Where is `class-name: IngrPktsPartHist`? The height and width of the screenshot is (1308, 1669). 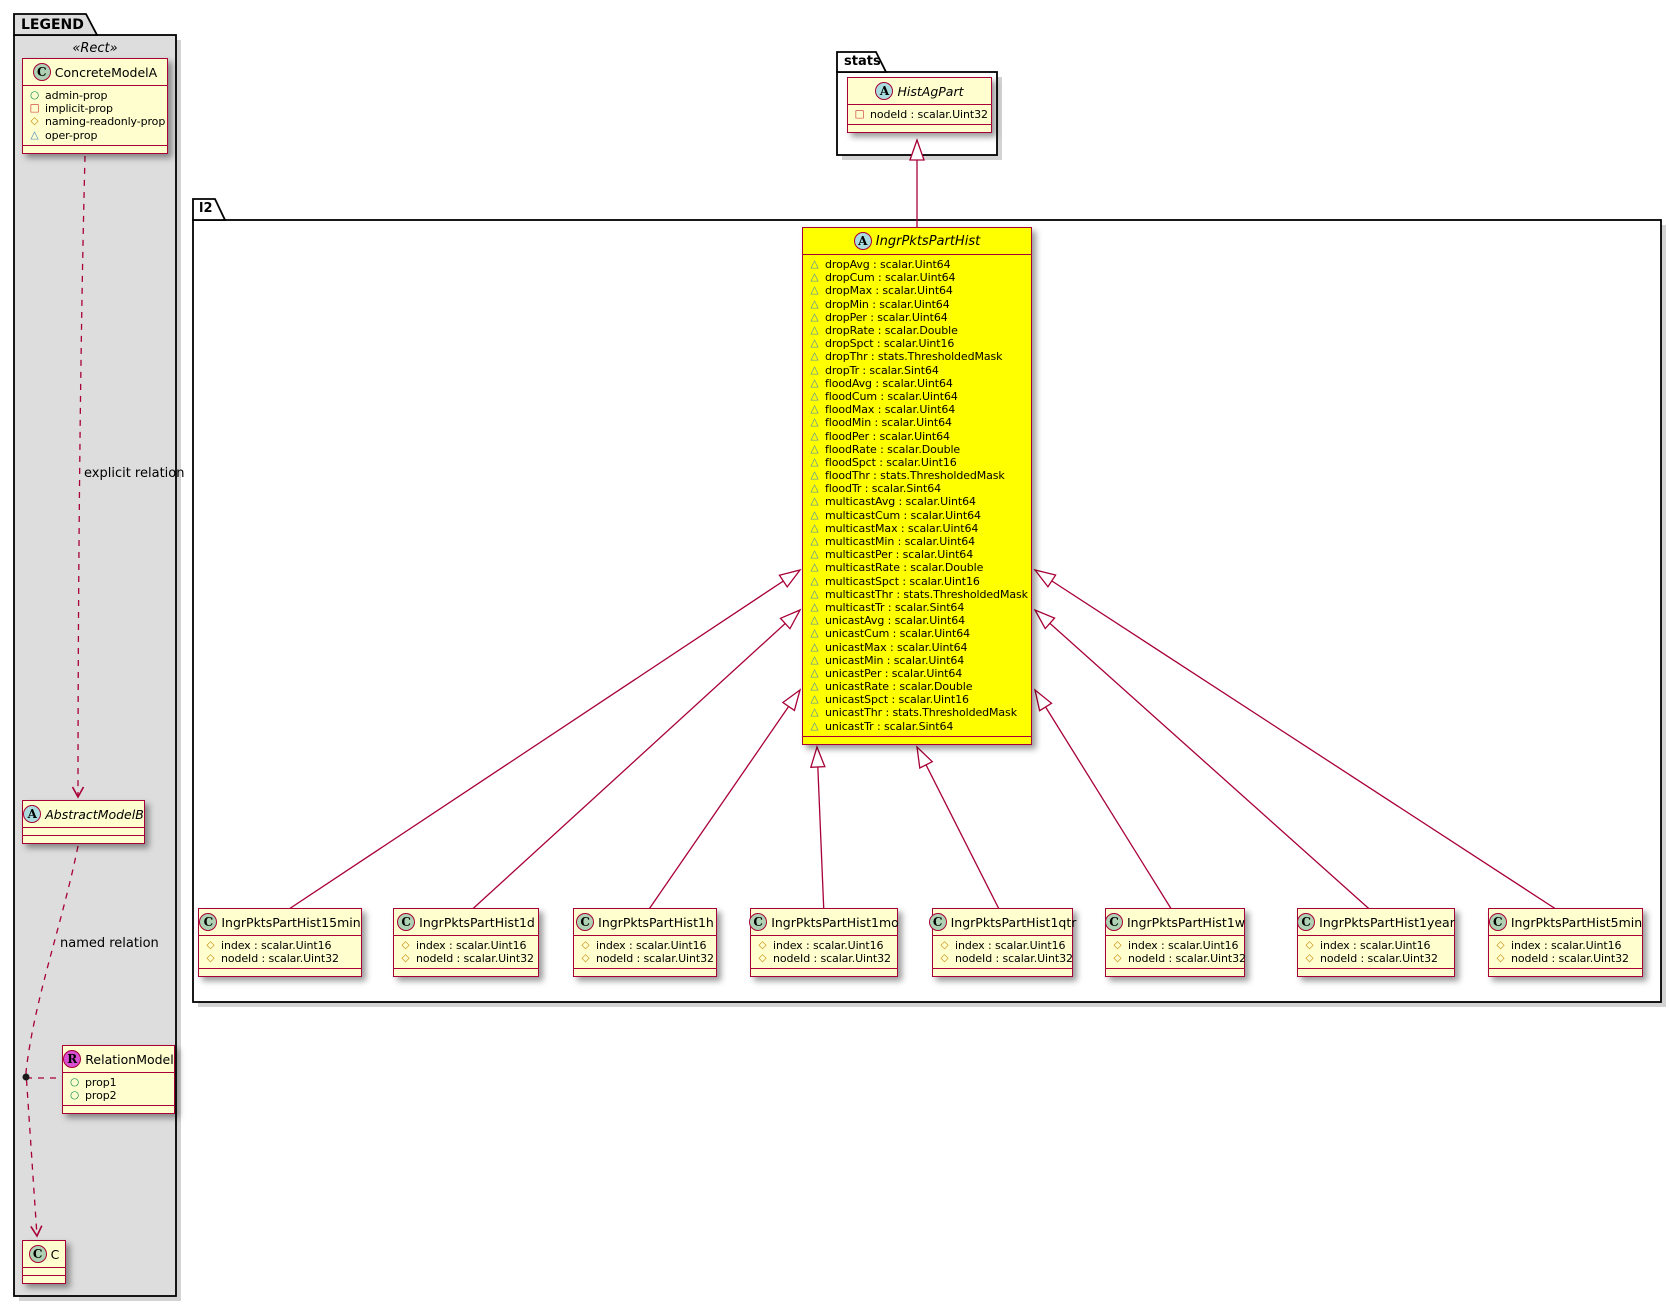 class-name: IngrPktsPartHist is located at coordinates (928, 241).